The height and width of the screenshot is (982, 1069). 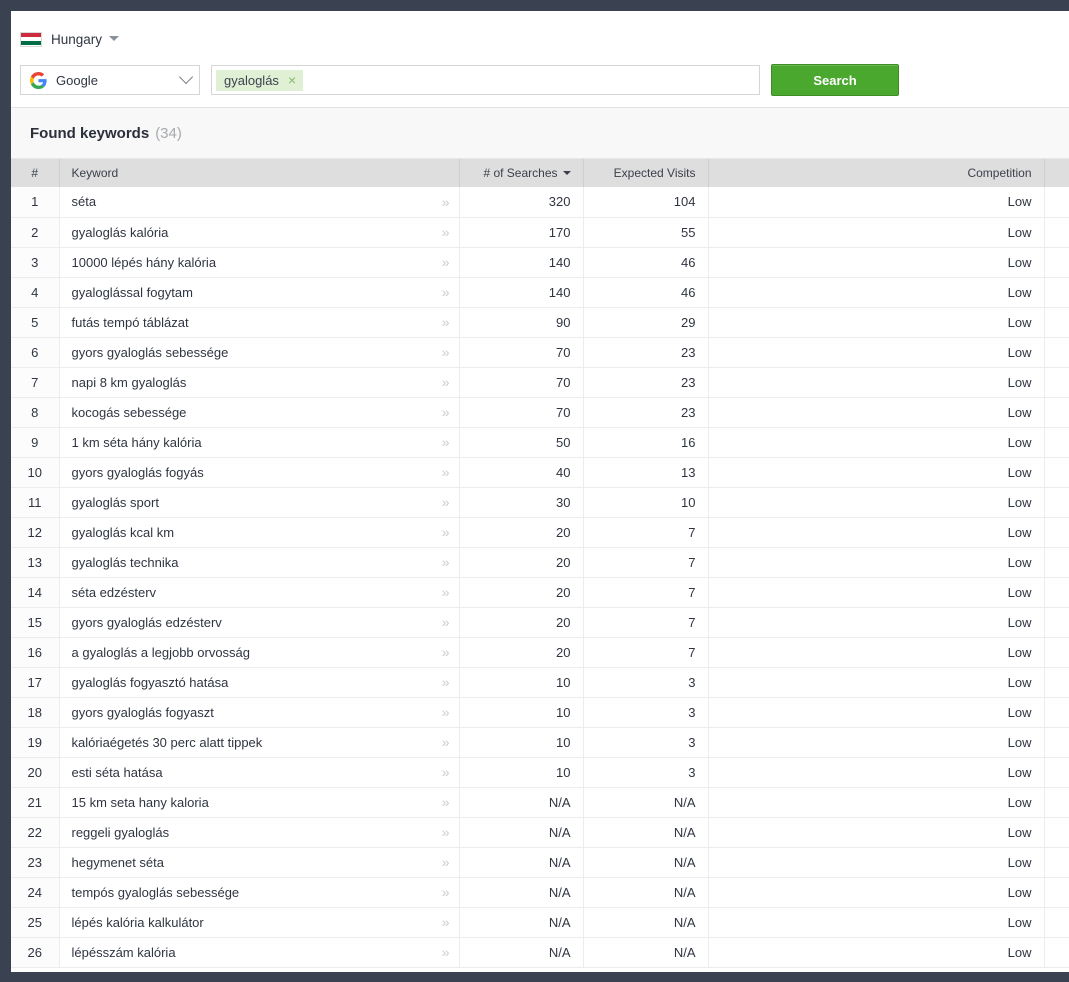 What do you see at coordinates (259, 832) in the screenshot?
I see `cell-keyword: reggeli gyaloglás »` at bounding box center [259, 832].